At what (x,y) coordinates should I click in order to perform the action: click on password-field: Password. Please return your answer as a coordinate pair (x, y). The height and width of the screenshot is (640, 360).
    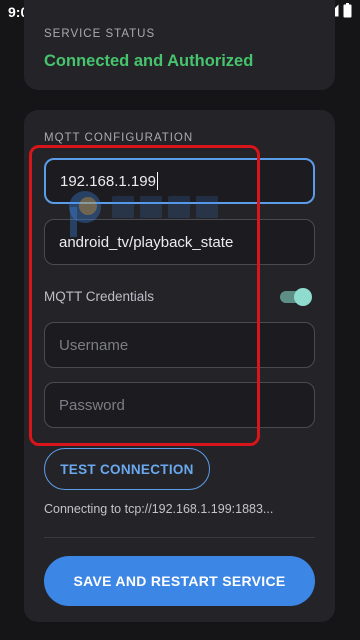
    Looking at the image, I should click on (179, 405).